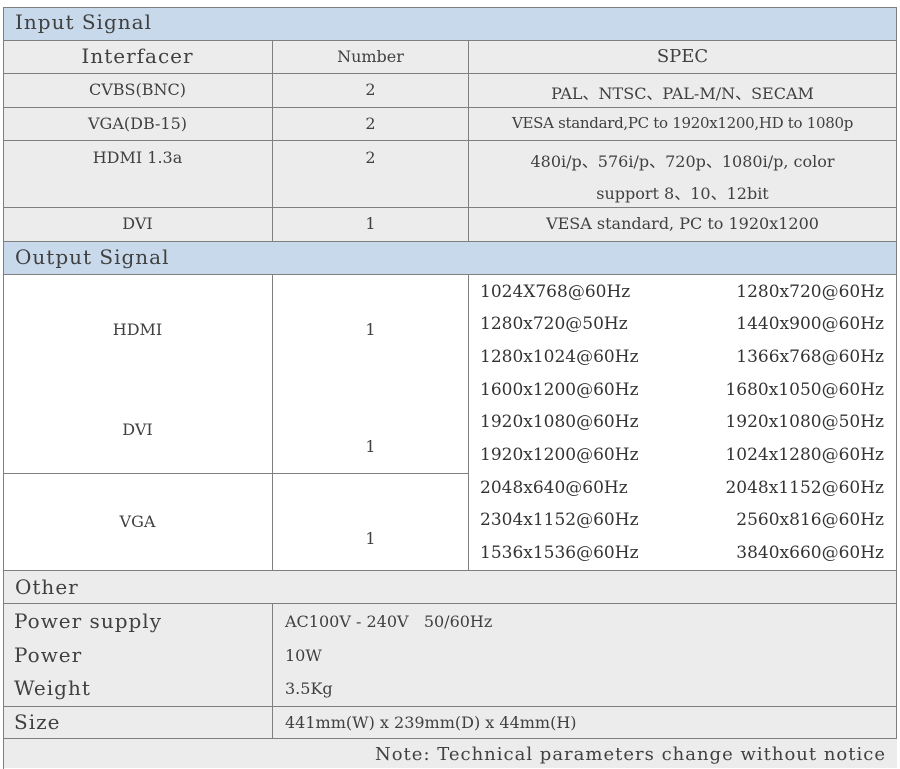 The width and height of the screenshot is (900, 769). I want to click on input-signal-title: Input Signal, so click(83, 22).